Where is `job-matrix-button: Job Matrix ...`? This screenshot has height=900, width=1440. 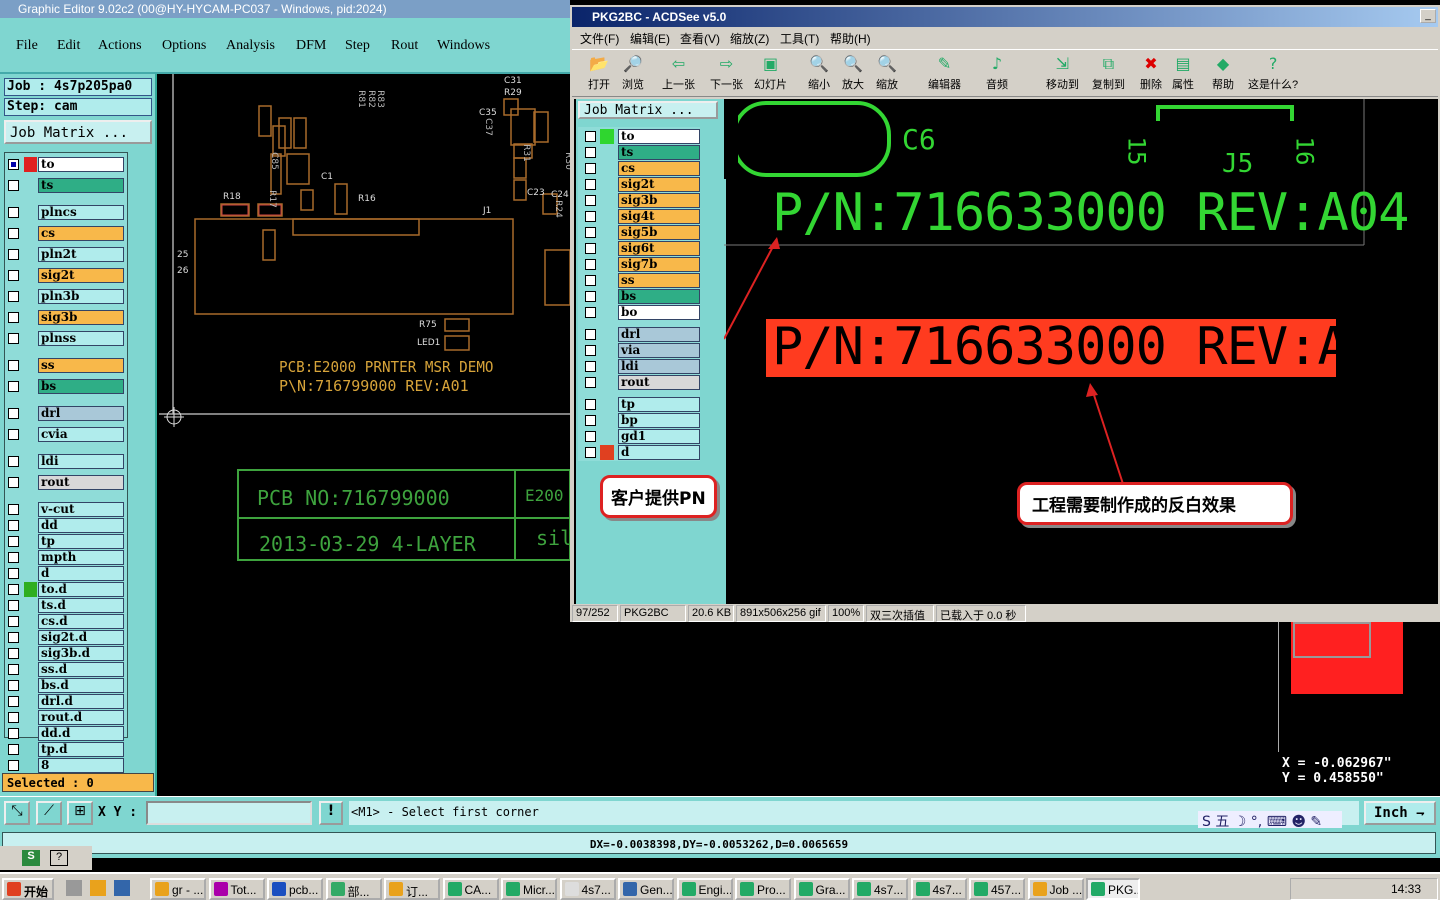 job-matrix-button: Job Matrix ... is located at coordinates (78, 132).